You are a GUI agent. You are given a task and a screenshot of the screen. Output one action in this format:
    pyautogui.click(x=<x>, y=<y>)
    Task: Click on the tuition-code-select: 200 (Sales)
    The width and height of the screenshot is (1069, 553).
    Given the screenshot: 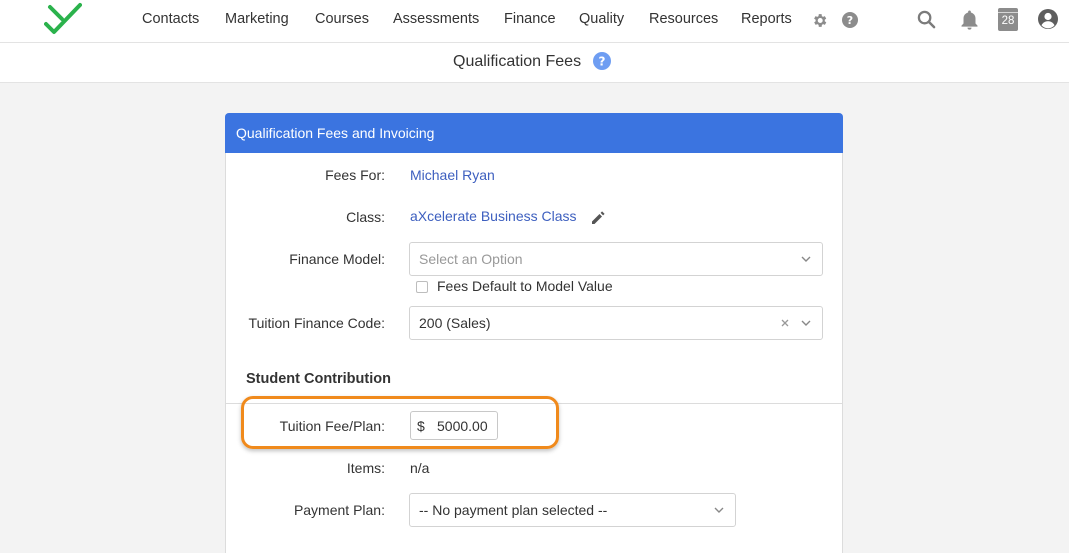 What is the action you would take?
    pyautogui.click(x=616, y=323)
    